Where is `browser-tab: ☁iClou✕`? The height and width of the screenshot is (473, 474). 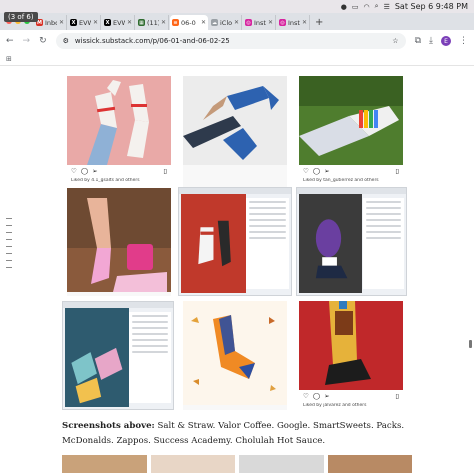 browser-tab: ☁iClou✕ is located at coordinates (225, 22).